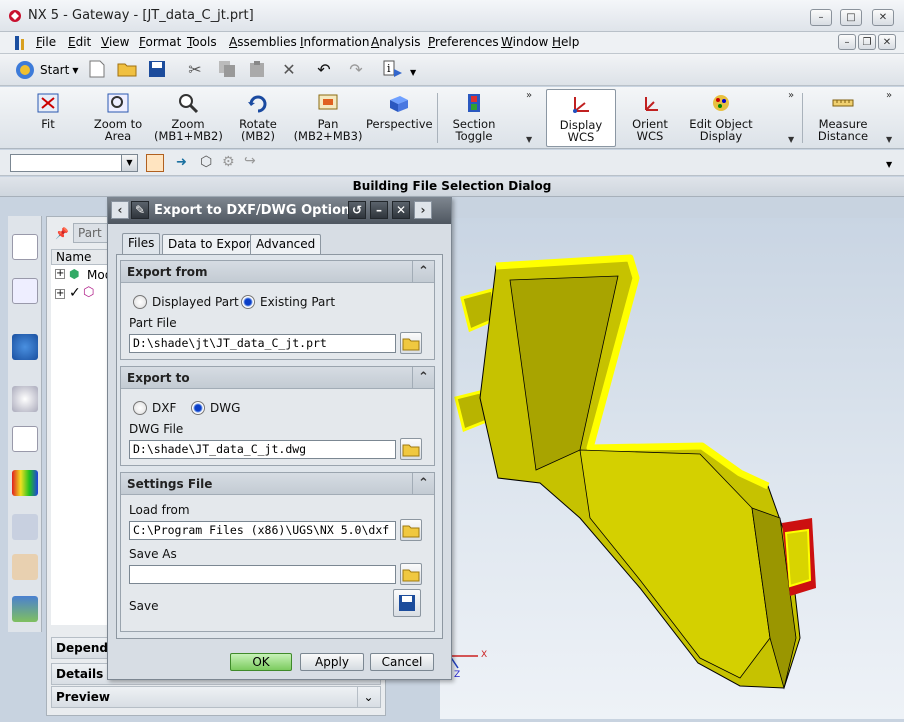 Image resolution: width=904 pixels, height=722 pixels. I want to click on menu-analysis: Analysis, so click(395, 42).